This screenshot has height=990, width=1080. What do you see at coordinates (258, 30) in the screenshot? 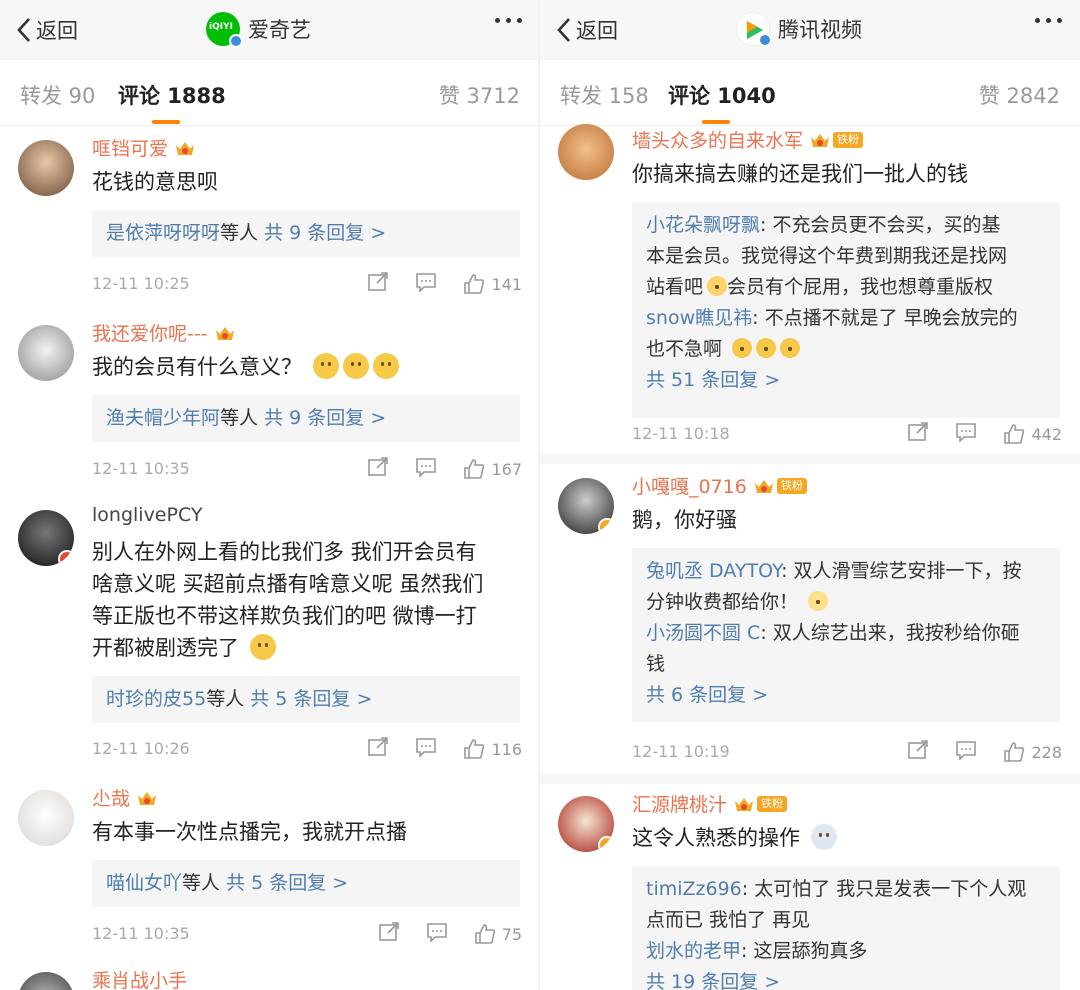
I see `app-title: iQIYI 爱奇艺` at bounding box center [258, 30].